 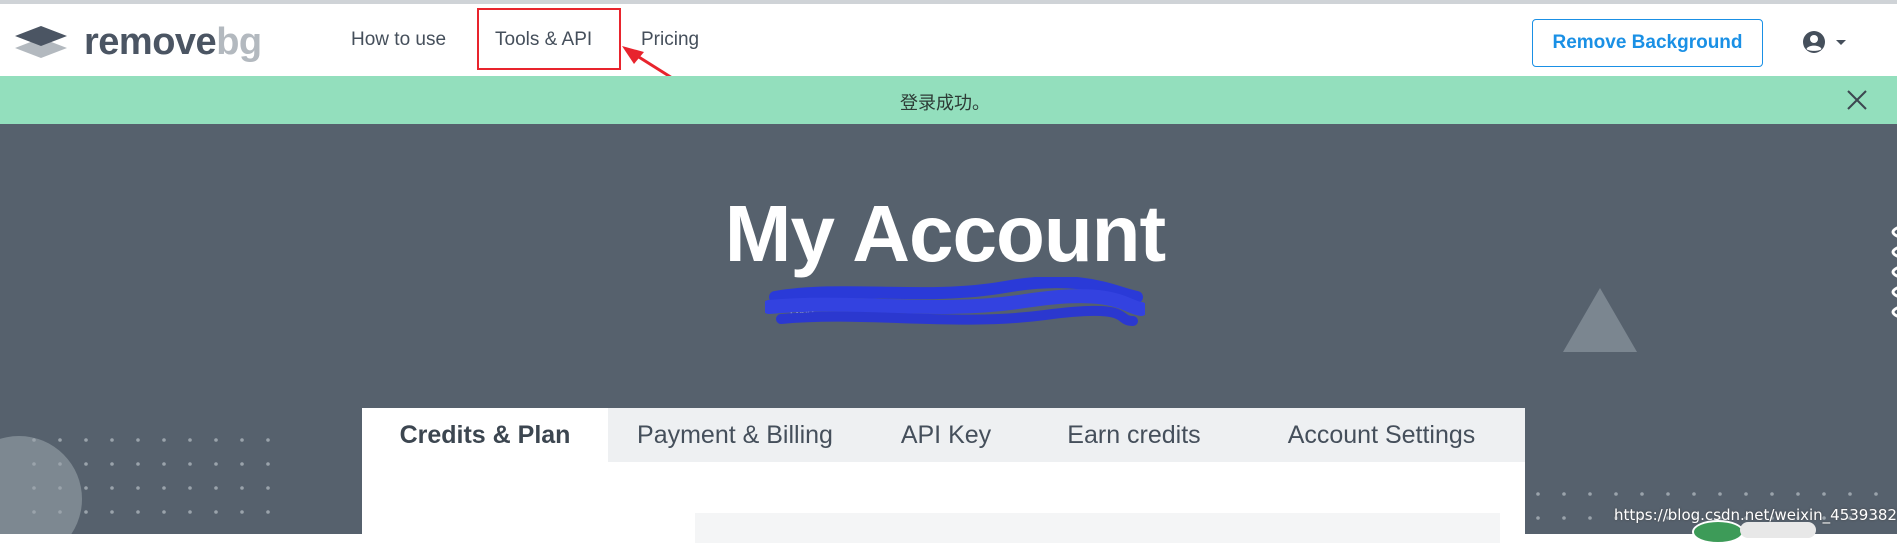 I want to click on page-title: My Account, so click(x=945, y=233).